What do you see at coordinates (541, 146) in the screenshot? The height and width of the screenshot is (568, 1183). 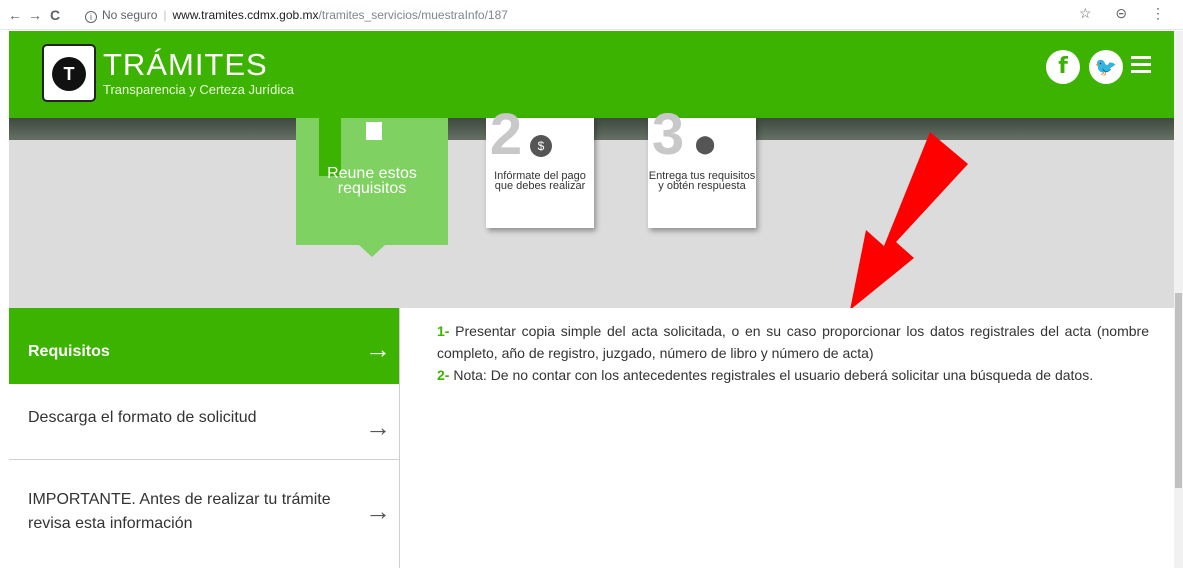 I see `coin-icon: $` at bounding box center [541, 146].